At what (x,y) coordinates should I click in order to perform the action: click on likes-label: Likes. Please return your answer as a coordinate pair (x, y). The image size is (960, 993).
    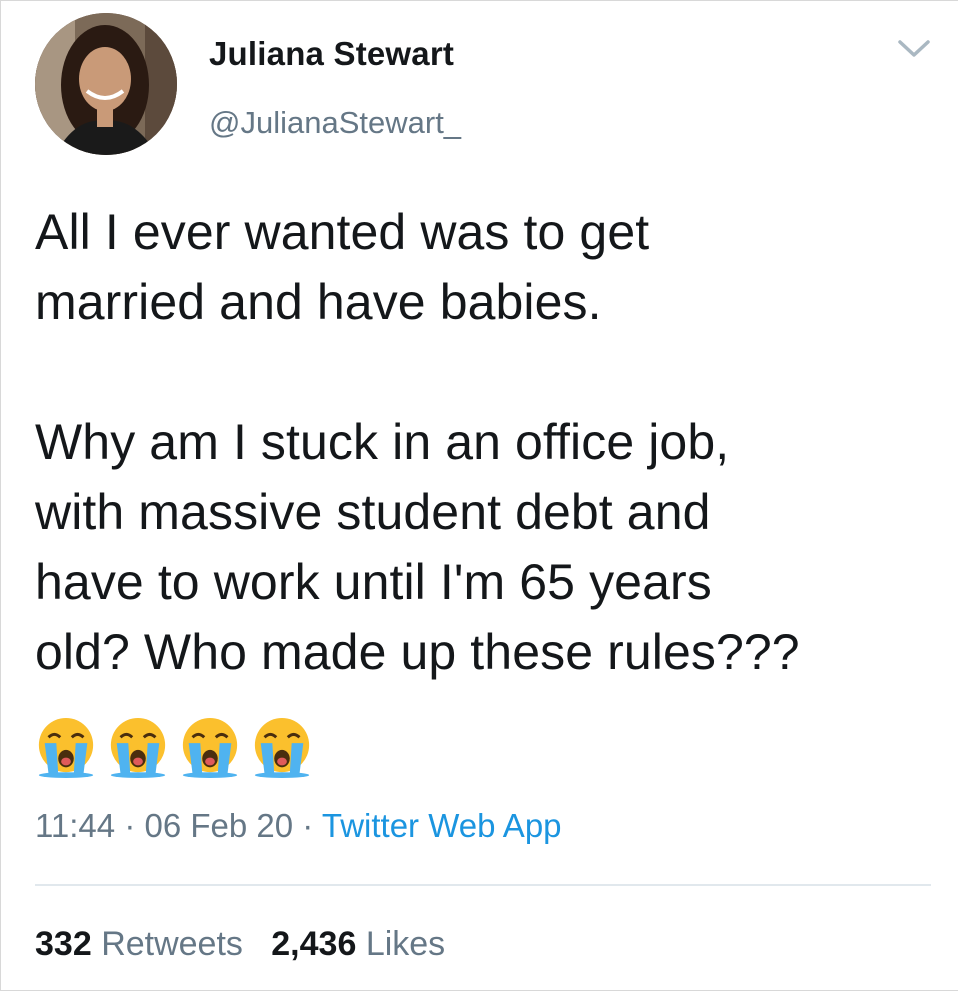
    Looking at the image, I should click on (405, 944).